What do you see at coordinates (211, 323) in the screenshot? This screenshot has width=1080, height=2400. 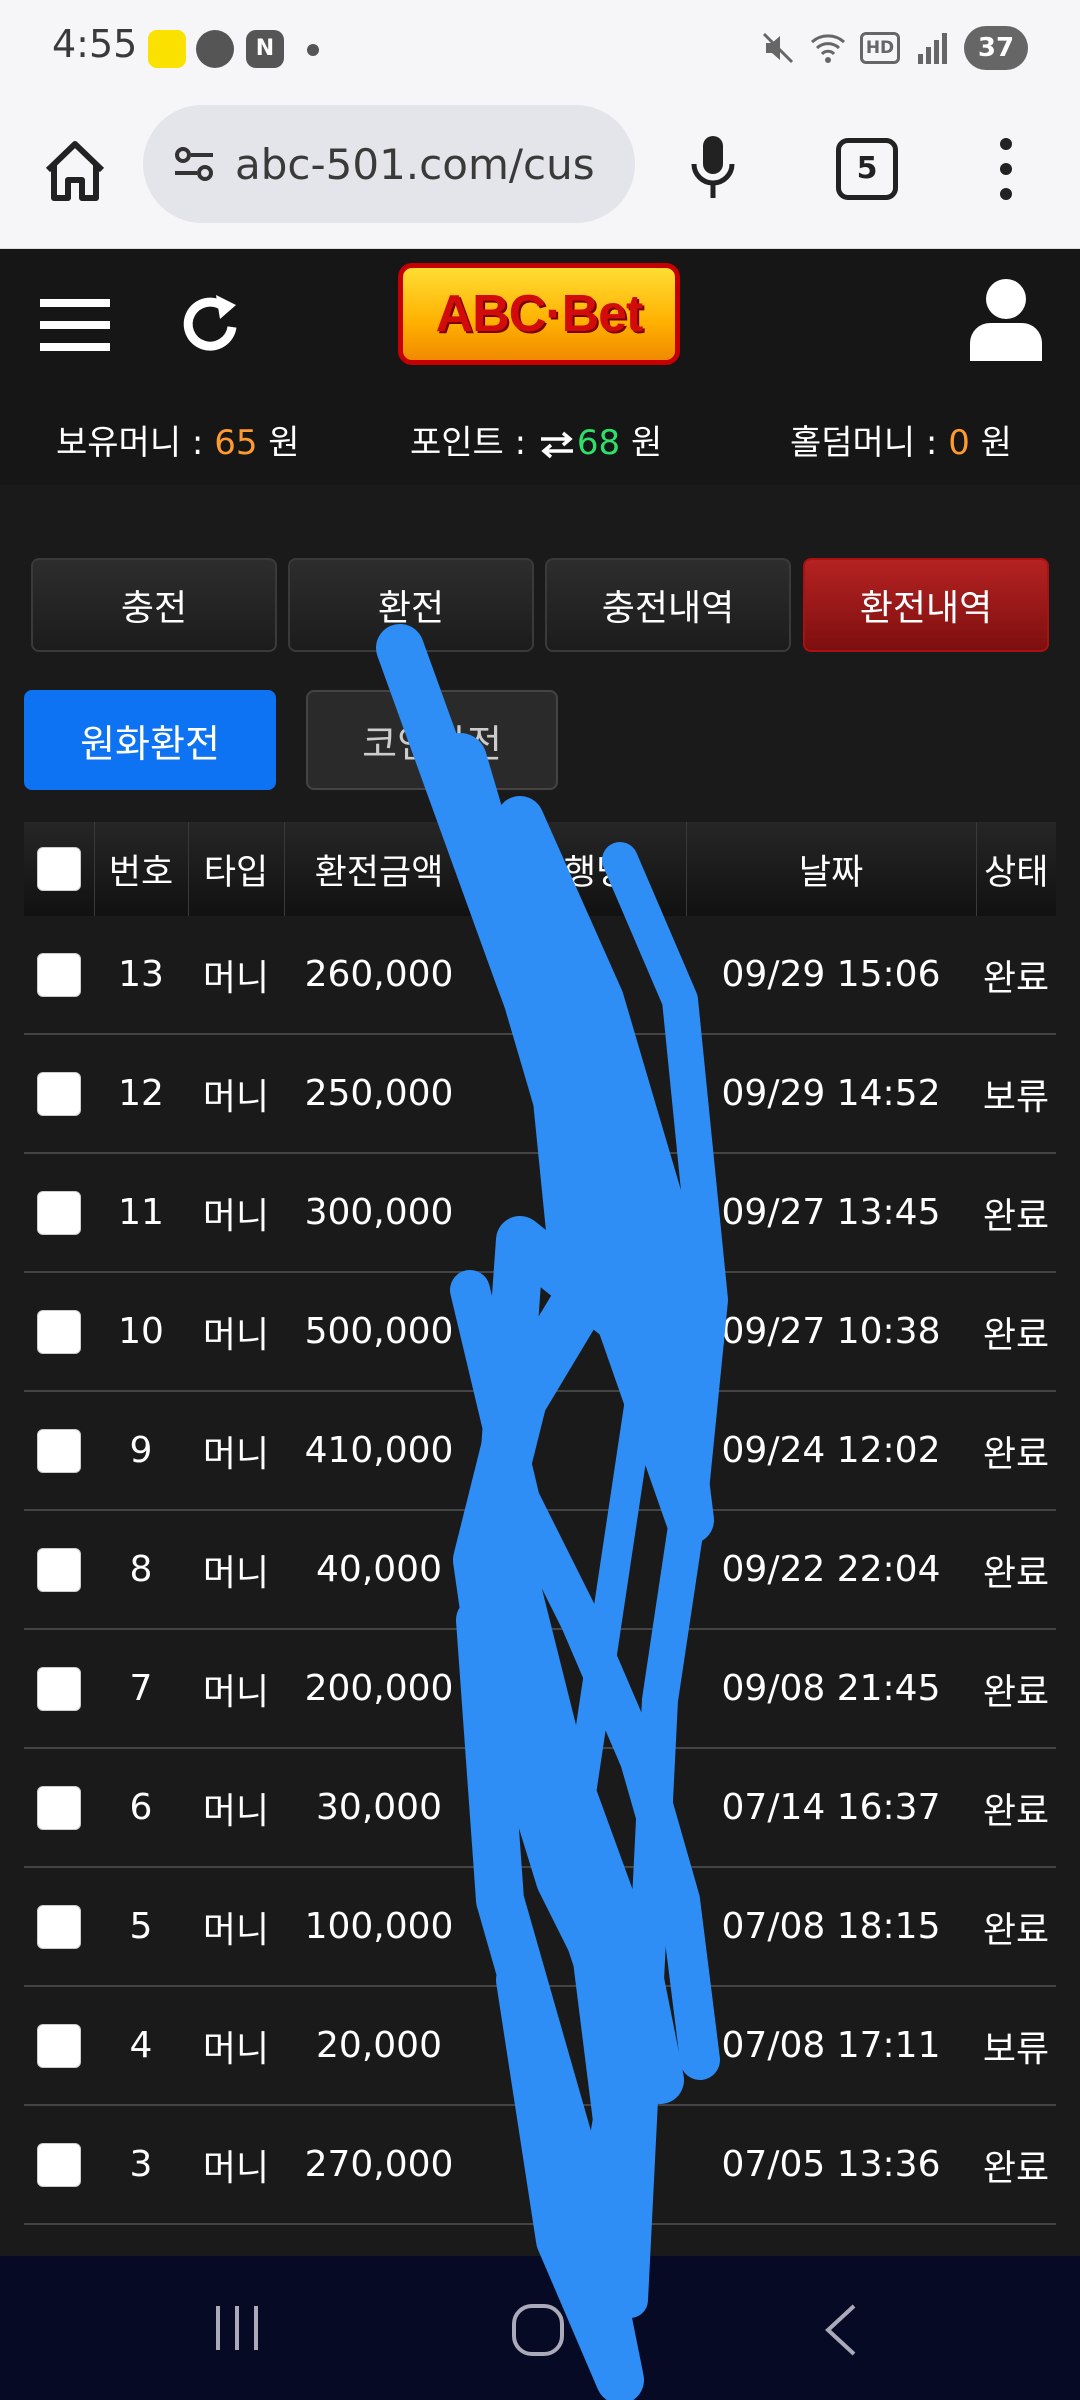 I see `refresh-icon` at bounding box center [211, 323].